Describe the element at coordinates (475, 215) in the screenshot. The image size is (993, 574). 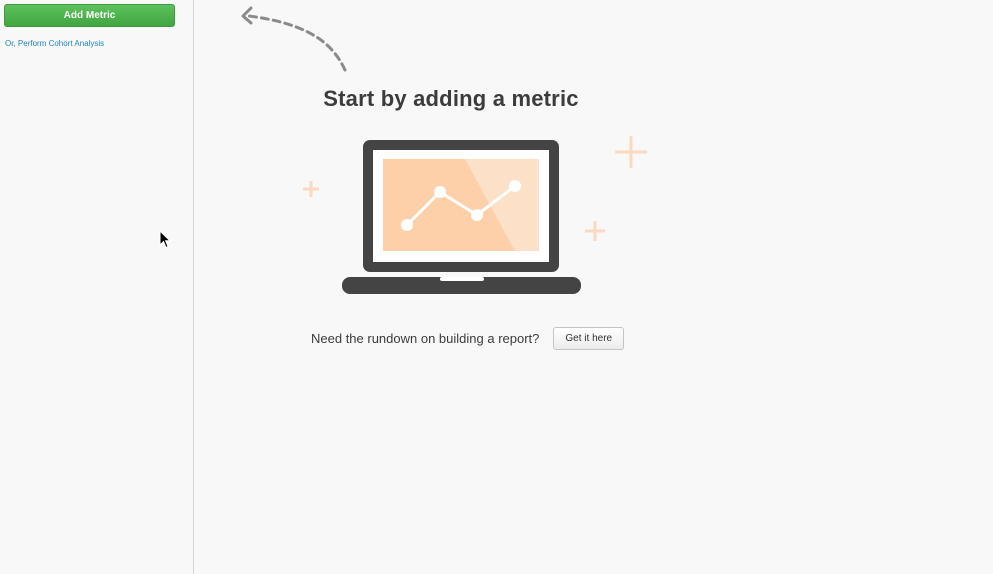
I see `laptop-chart-icon` at that location.